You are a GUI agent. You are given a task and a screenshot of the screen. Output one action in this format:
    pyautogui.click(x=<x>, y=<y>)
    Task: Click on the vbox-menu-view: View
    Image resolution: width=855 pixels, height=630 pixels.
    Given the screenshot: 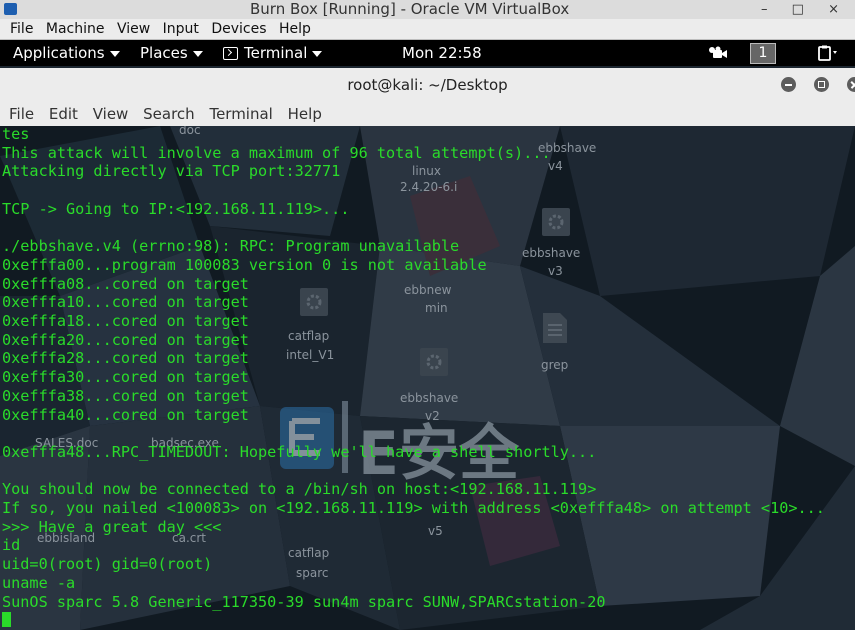 What is the action you would take?
    pyautogui.click(x=133, y=29)
    